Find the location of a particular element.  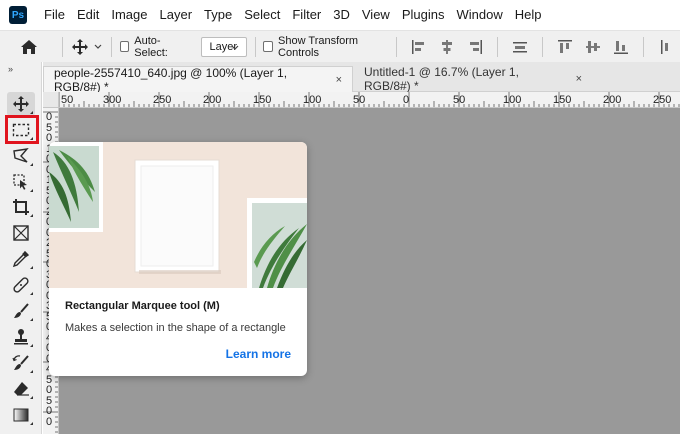

history-brush-icon is located at coordinates (20, 362).